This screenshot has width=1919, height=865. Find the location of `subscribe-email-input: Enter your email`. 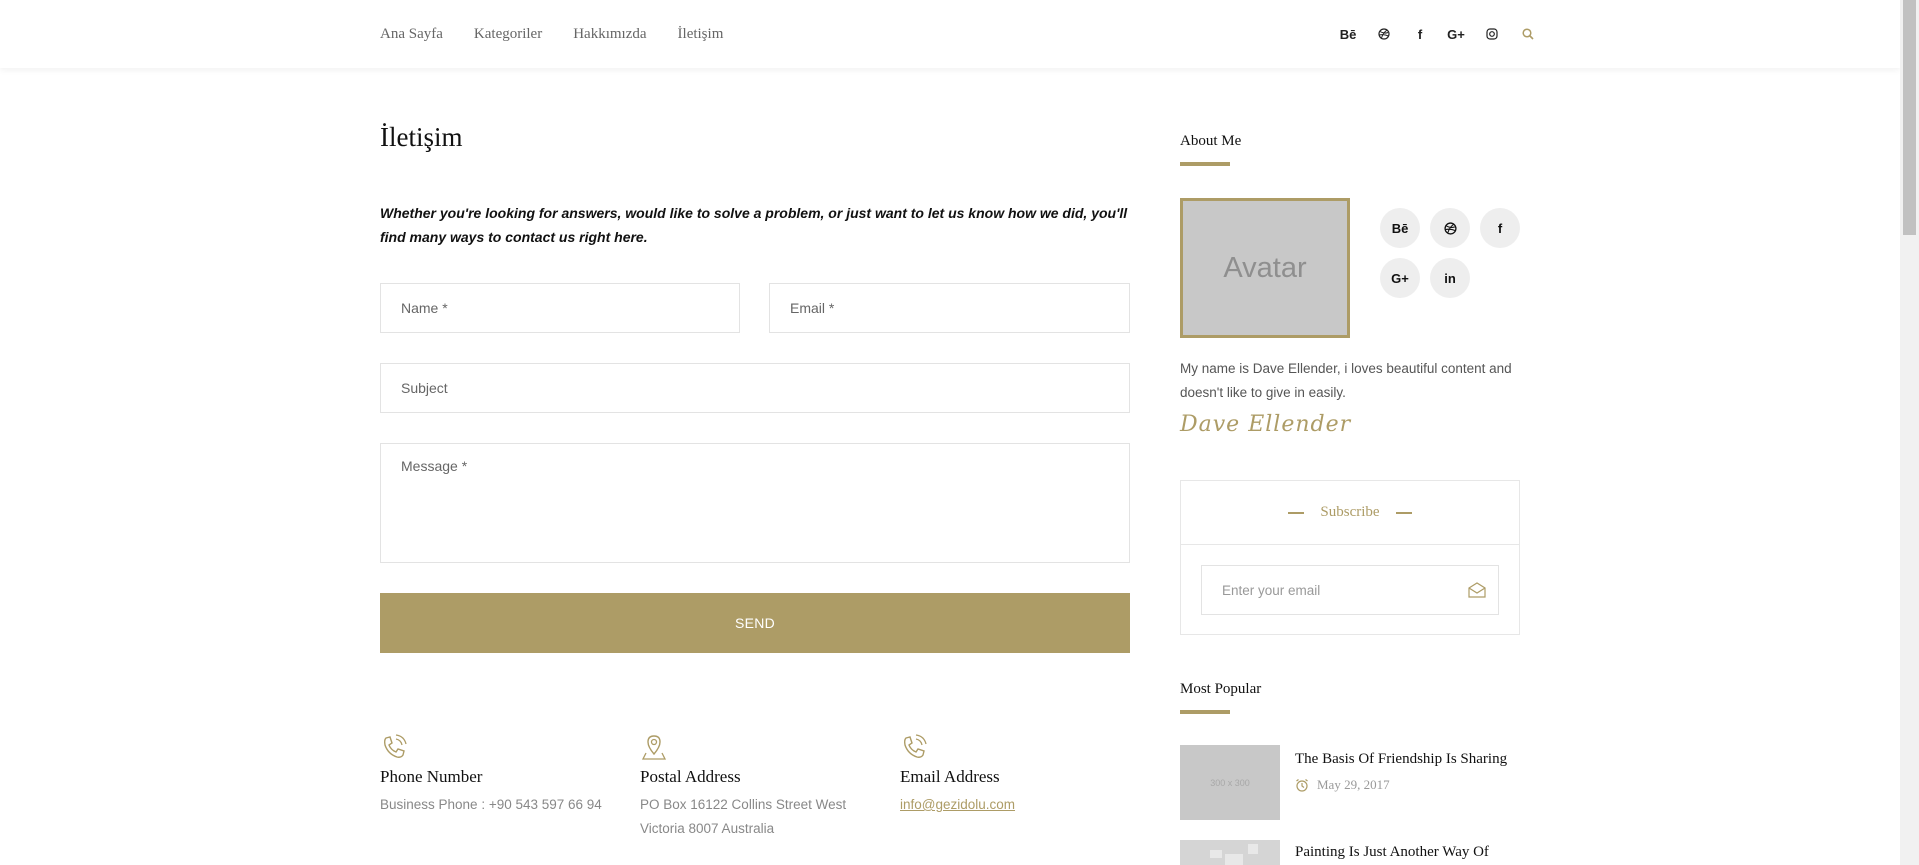

subscribe-email-input: Enter your email is located at coordinates (1350, 590).